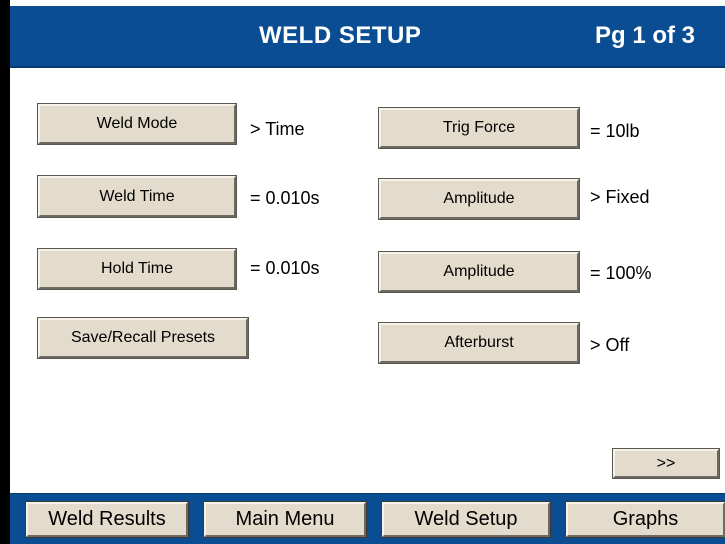 This screenshot has height=544, width=725. What do you see at coordinates (137, 124) in the screenshot?
I see `weld-mode-button: Weld Mode` at bounding box center [137, 124].